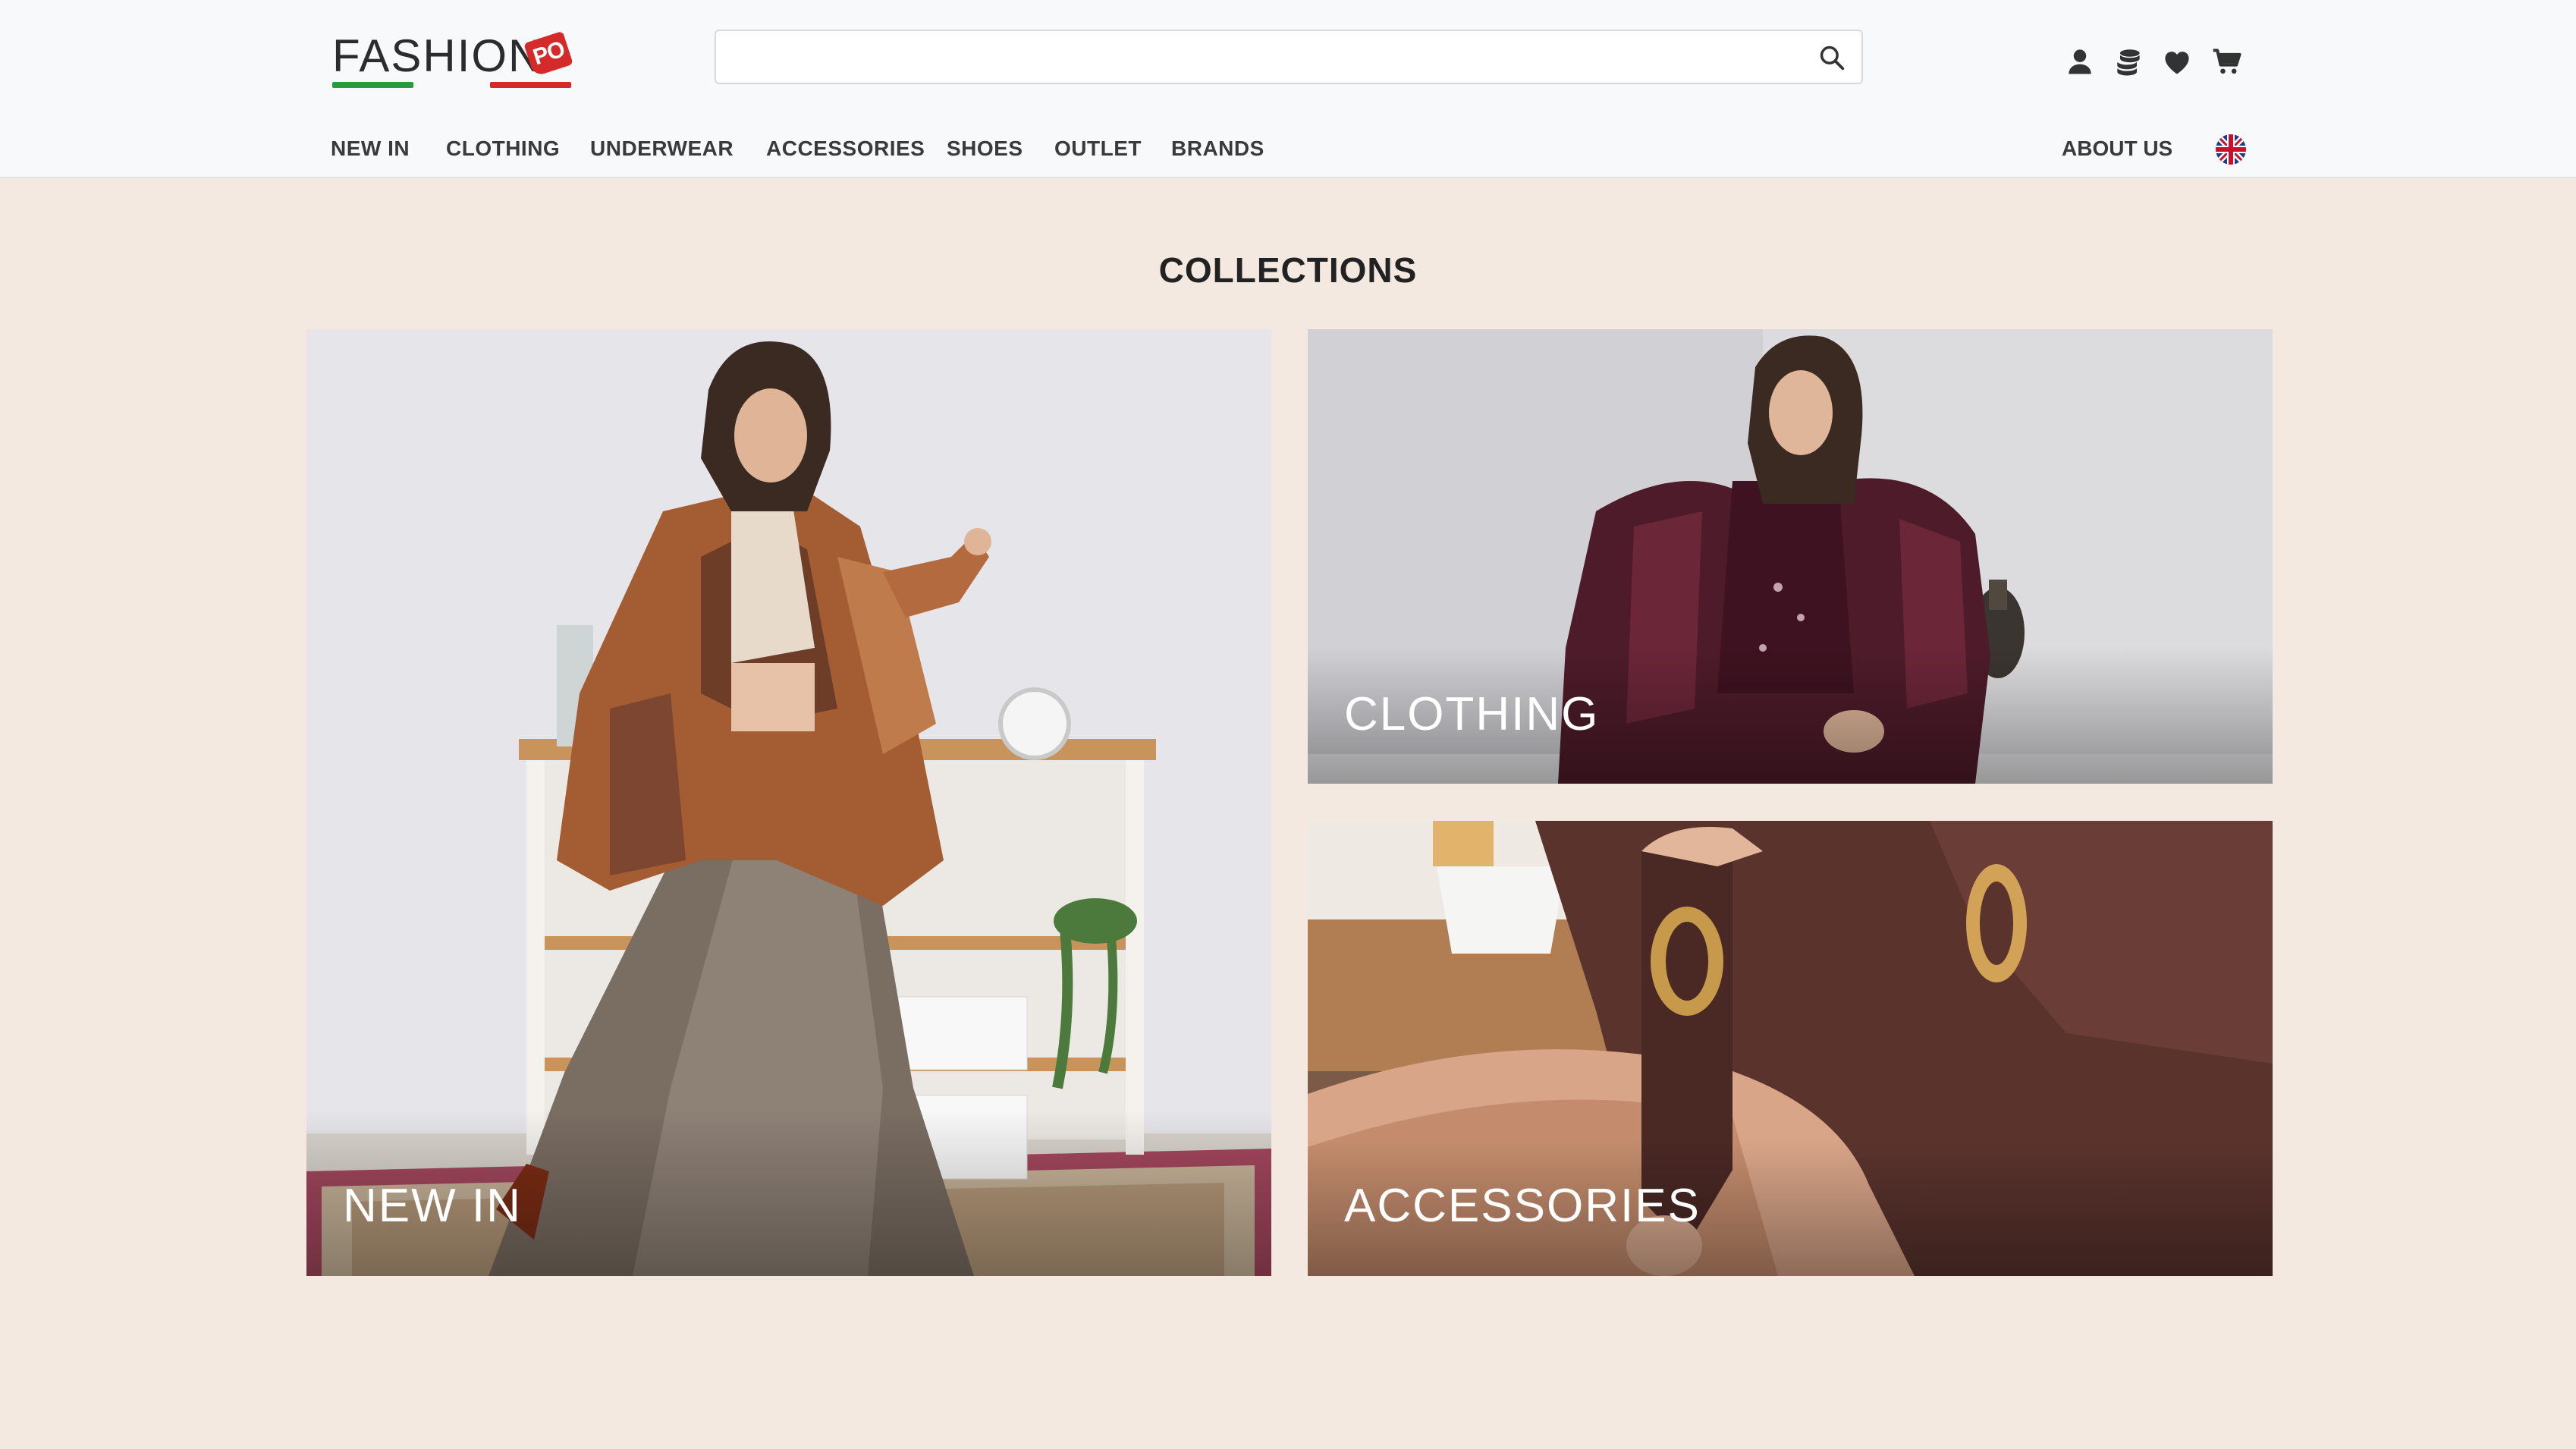 Image resolution: width=2576 pixels, height=1449 pixels. Describe the element at coordinates (1472, 714) in the screenshot. I see `collection-label-clothing: CLOTHING` at that location.